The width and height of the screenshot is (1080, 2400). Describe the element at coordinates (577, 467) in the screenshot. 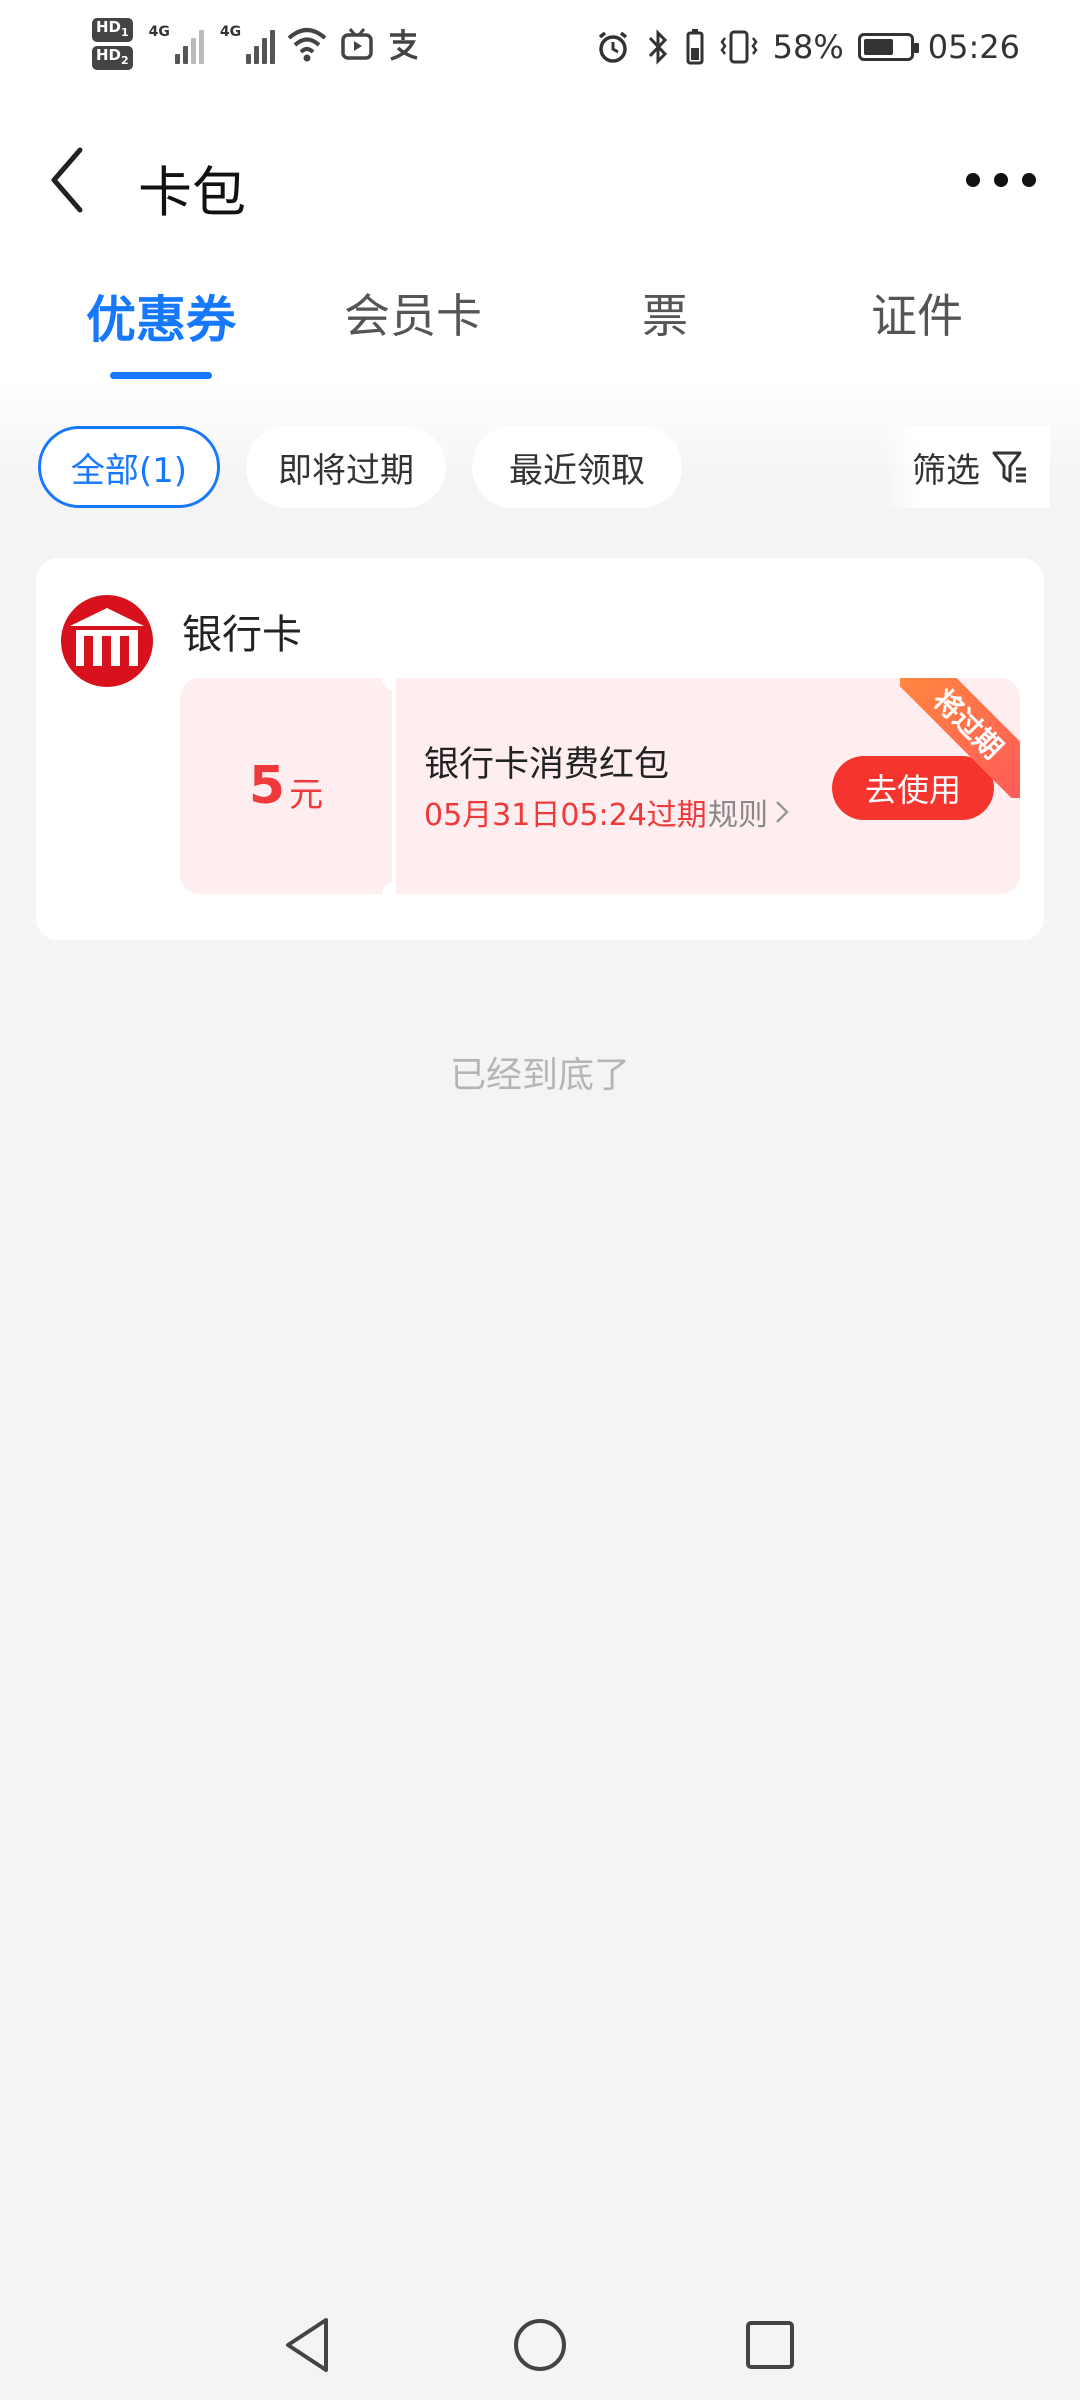

I see `chip-recently-received: 最近领取` at that location.